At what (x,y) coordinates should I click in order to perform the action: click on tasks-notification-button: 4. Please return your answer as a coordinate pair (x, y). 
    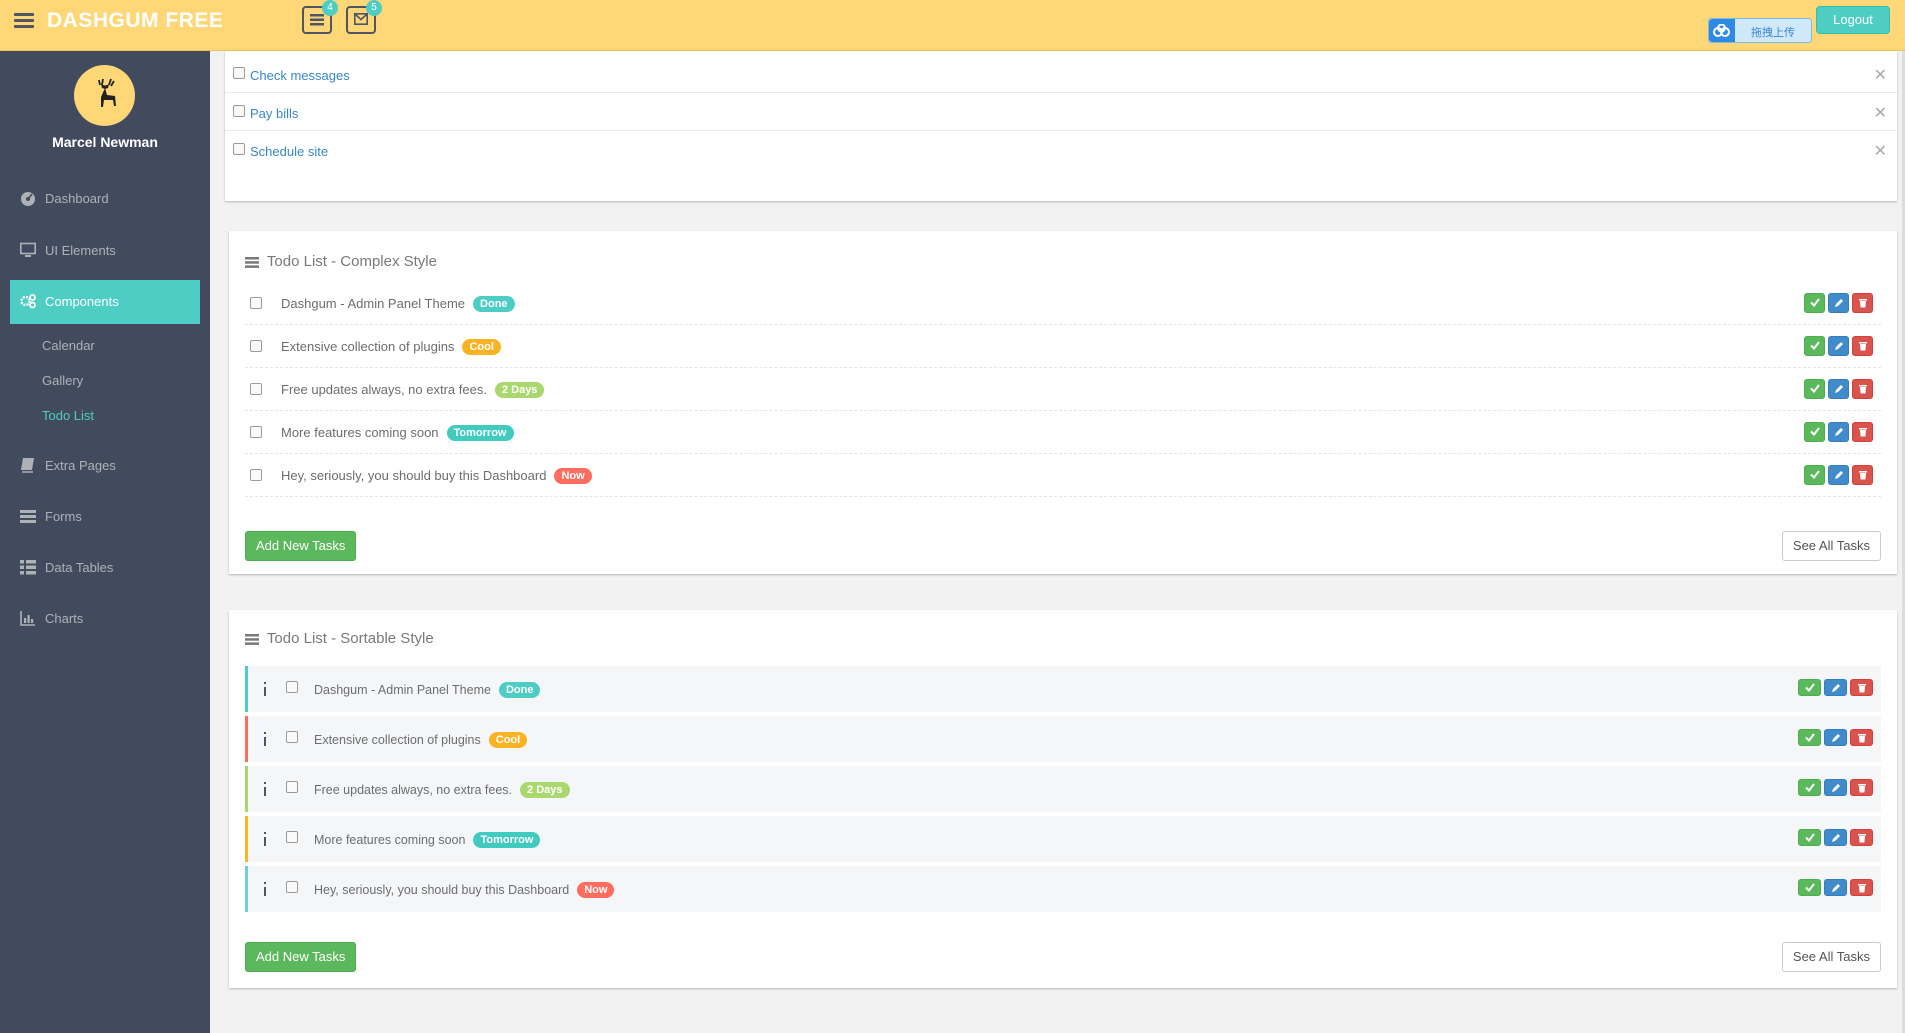
    Looking at the image, I should click on (320, 17).